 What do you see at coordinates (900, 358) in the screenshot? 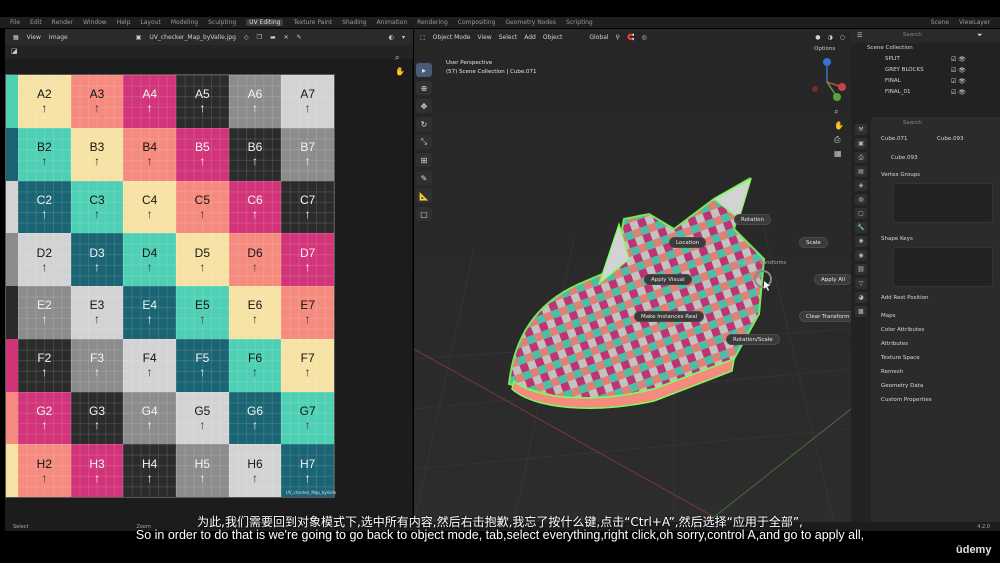
I see `texture-space-section: Texture Space` at bounding box center [900, 358].